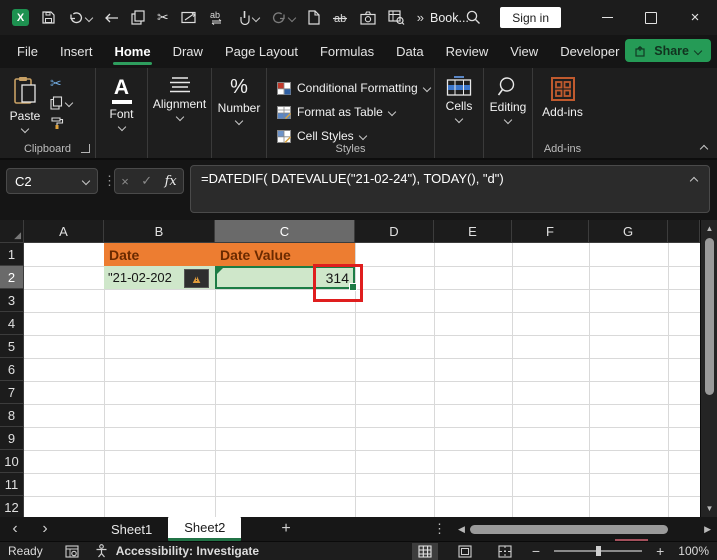 The image size is (717, 560). Describe the element at coordinates (12, 254) in the screenshot. I see `row-header-1: 1` at that location.